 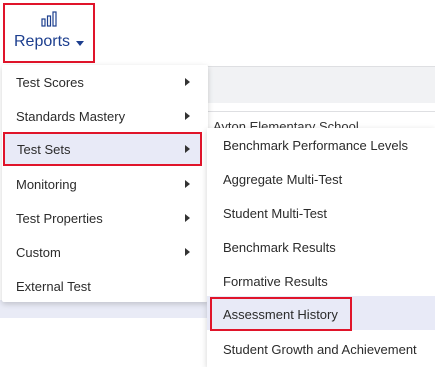 I want to click on submenu-item-student-growth-and-achievement: Student Growth and Achievement, so click(x=321, y=349).